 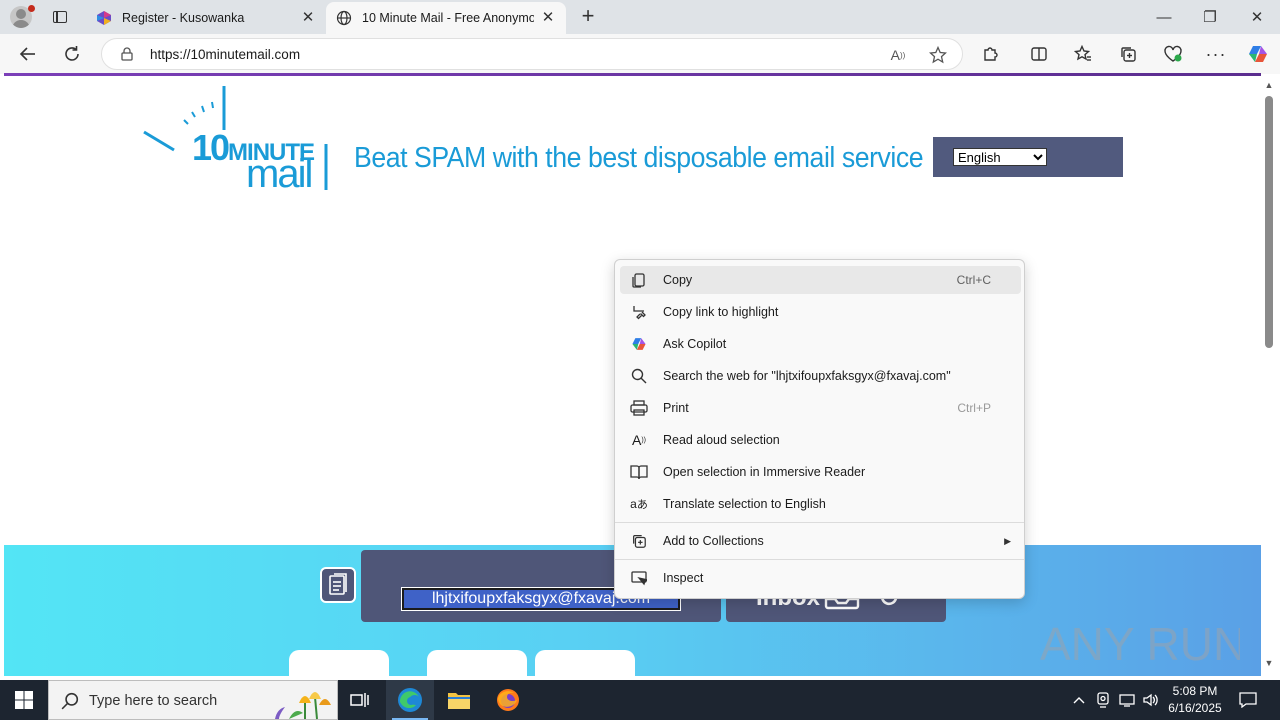 I want to click on volume-icon, so click(x=1151, y=700).